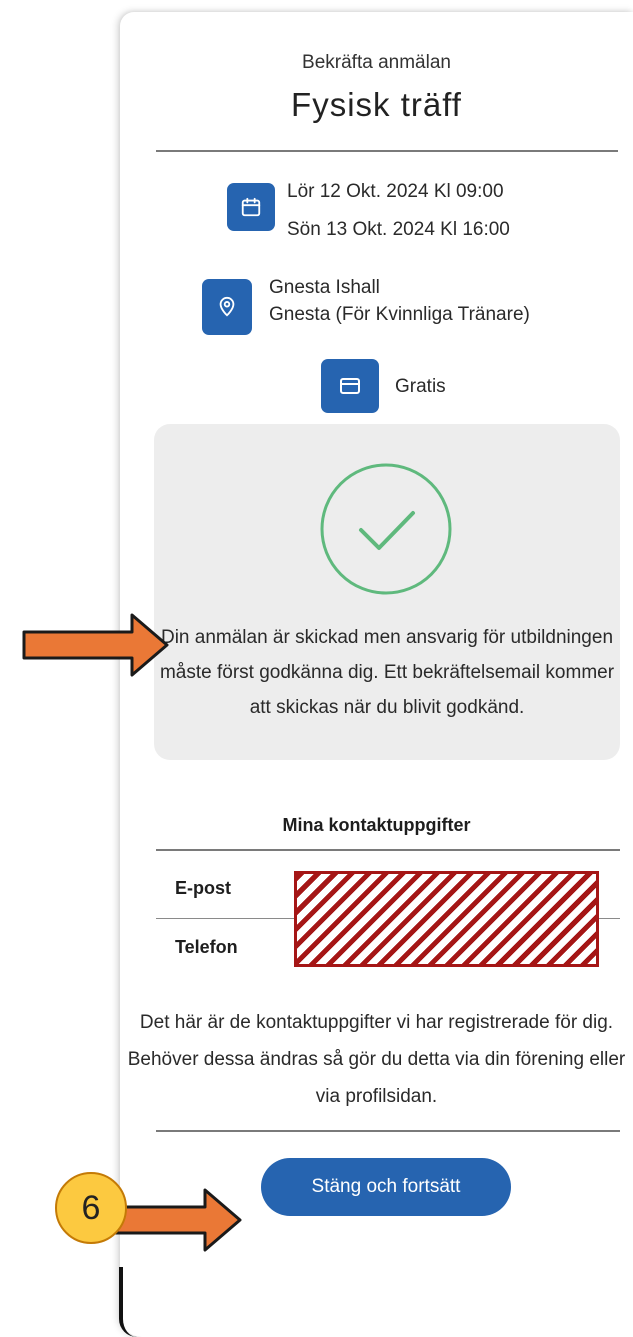 This screenshot has height=1337, width=633. What do you see at coordinates (388, 850) in the screenshot?
I see `contacts-top-divider` at bounding box center [388, 850].